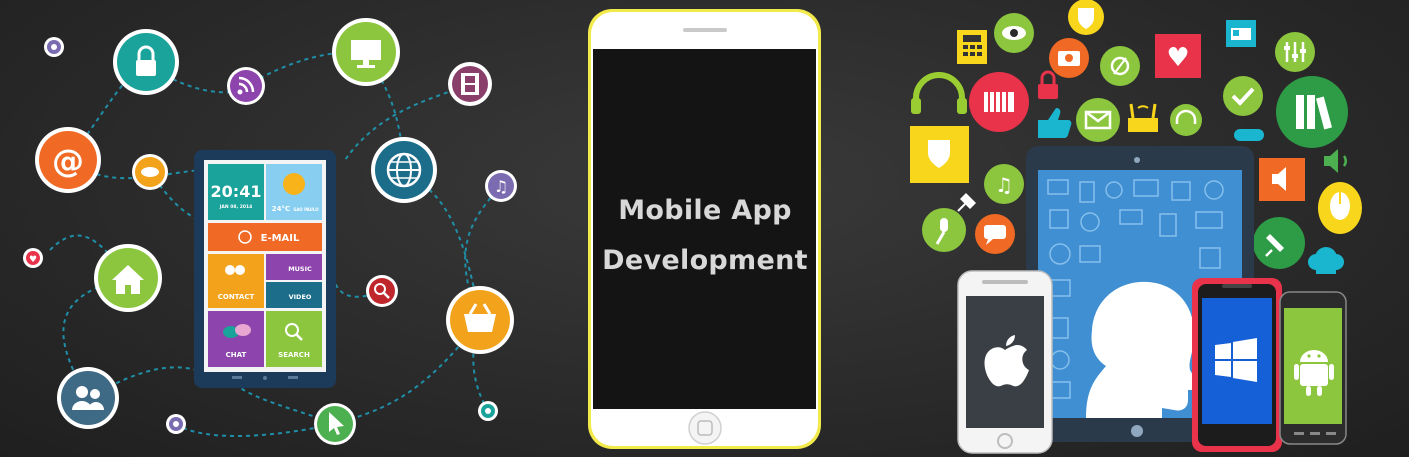 This screenshot has width=1409, height=457. Describe the element at coordinates (246, 86) in the screenshot. I see `rss-icon` at that location.